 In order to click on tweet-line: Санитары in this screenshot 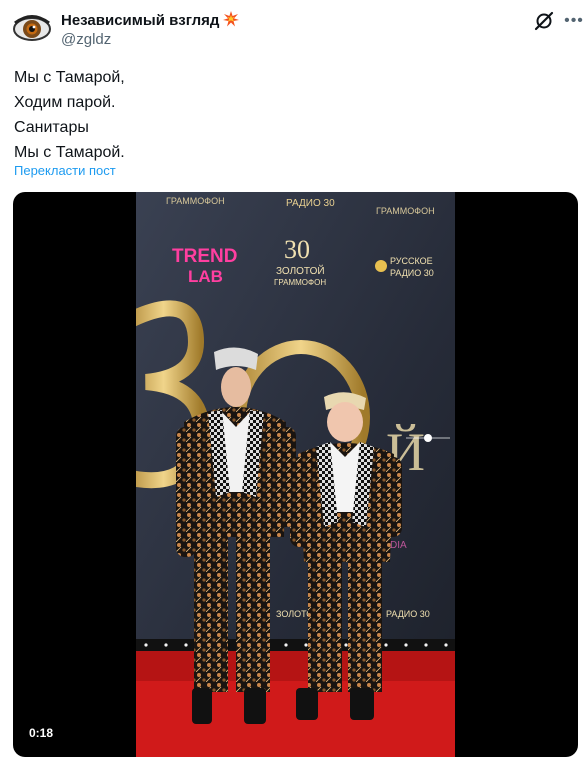, I will do `click(51, 127)`.